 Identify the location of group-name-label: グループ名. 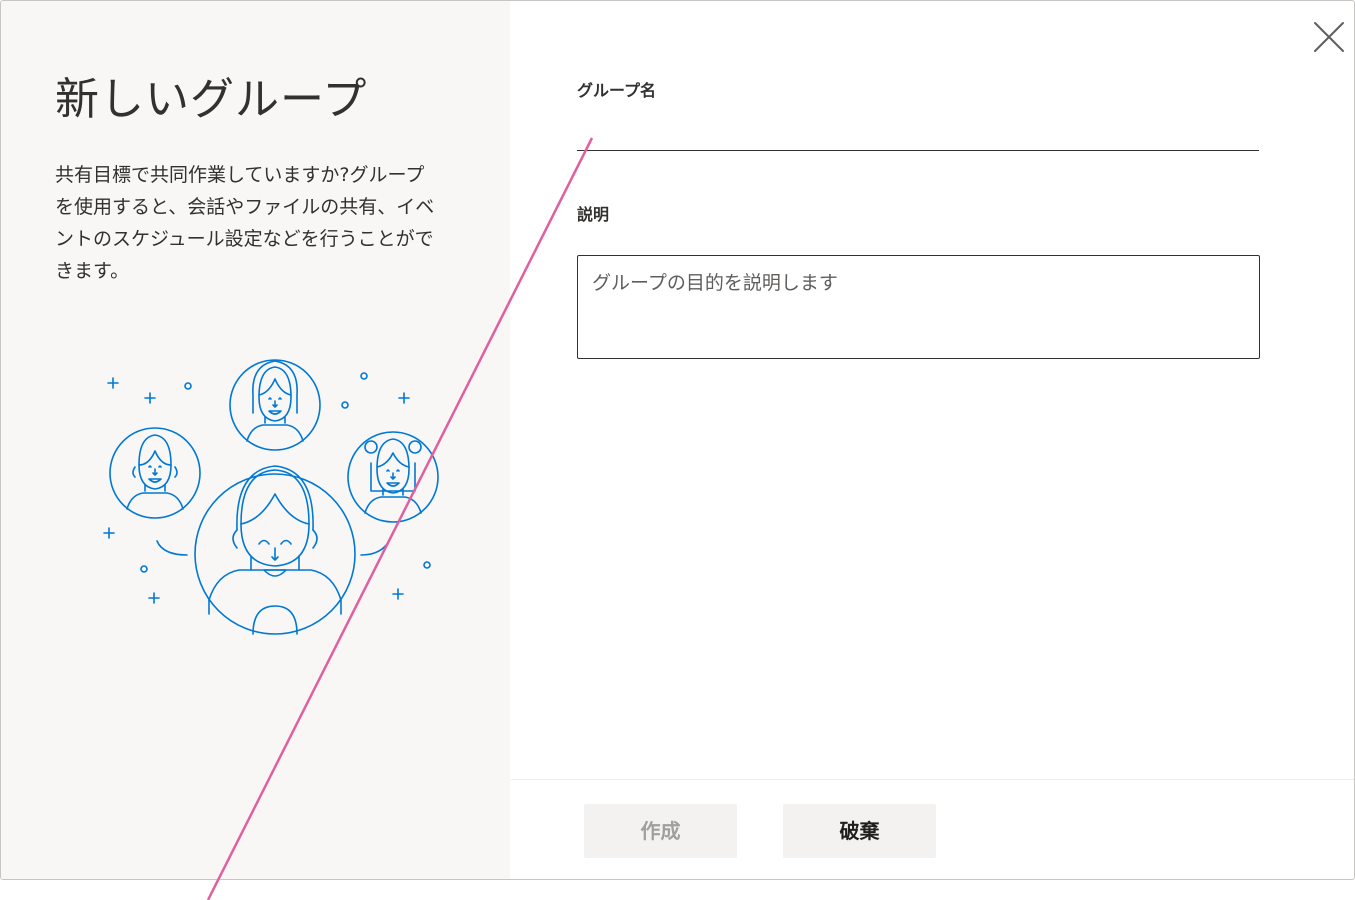
(617, 90).